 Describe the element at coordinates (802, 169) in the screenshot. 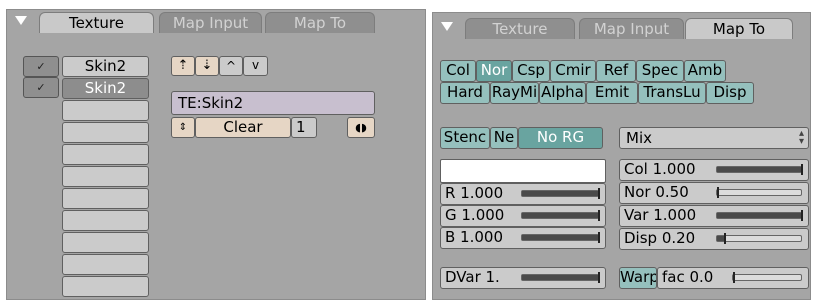

I see `col-factor-slider-knob` at that location.